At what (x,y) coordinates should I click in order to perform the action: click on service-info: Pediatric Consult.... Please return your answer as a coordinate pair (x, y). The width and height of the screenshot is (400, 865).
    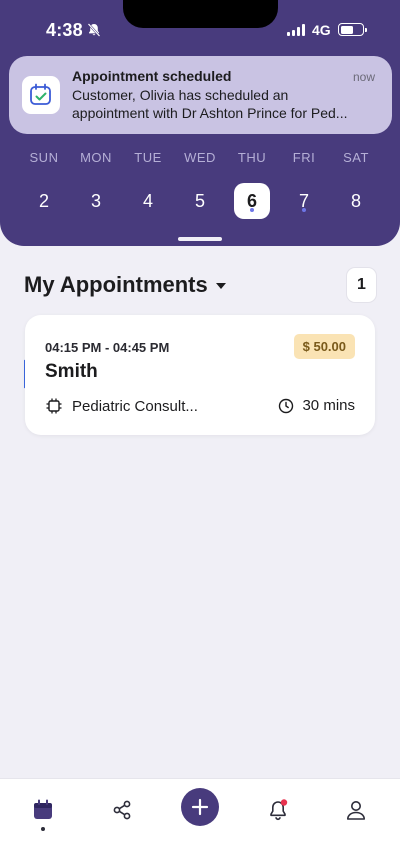
    Looking at the image, I should click on (121, 406).